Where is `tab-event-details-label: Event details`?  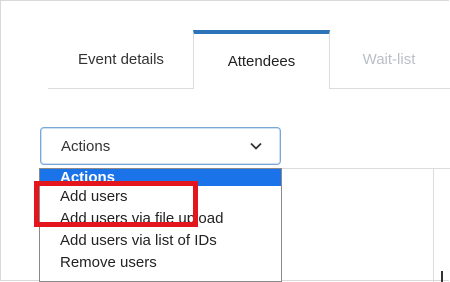
tab-event-details-label: Event details is located at coordinates (121, 59).